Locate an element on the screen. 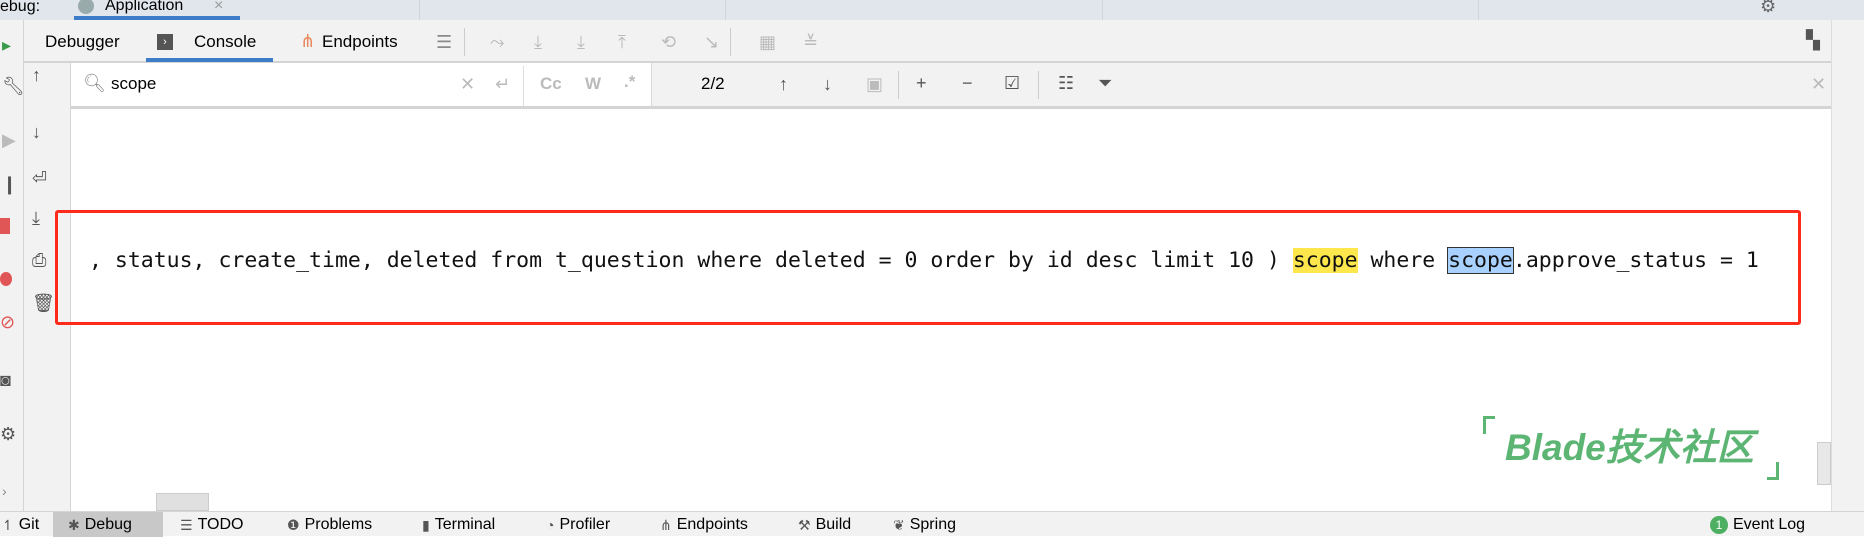  tool-build: ⚒ Build is located at coordinates (824, 525).